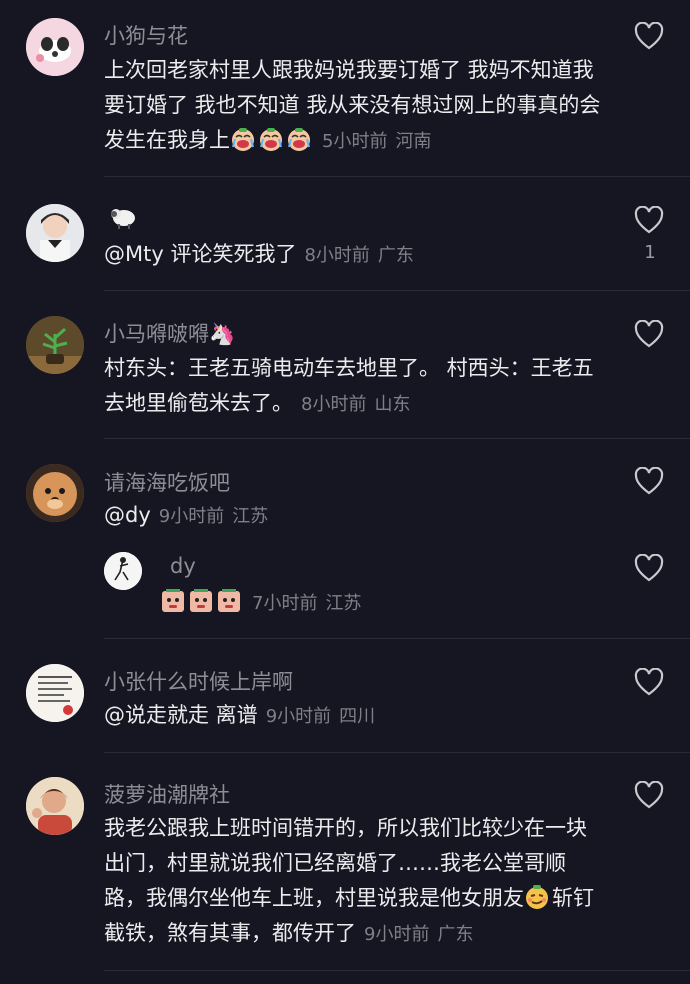  I want to click on comment-body: @说走就走 离谱, so click(181, 715).